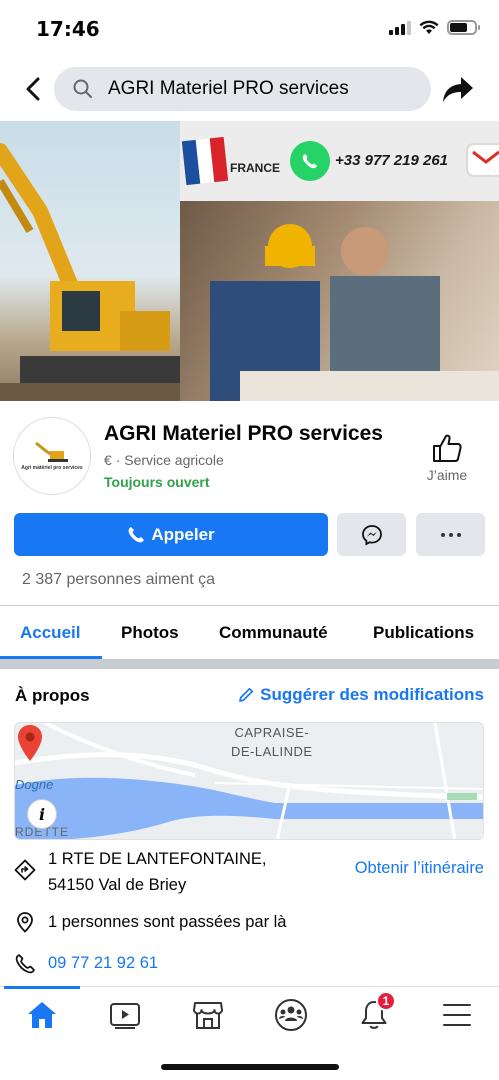  What do you see at coordinates (119, 579) in the screenshot?
I see `likes-count: 2 387 personnes aiment ça` at bounding box center [119, 579].